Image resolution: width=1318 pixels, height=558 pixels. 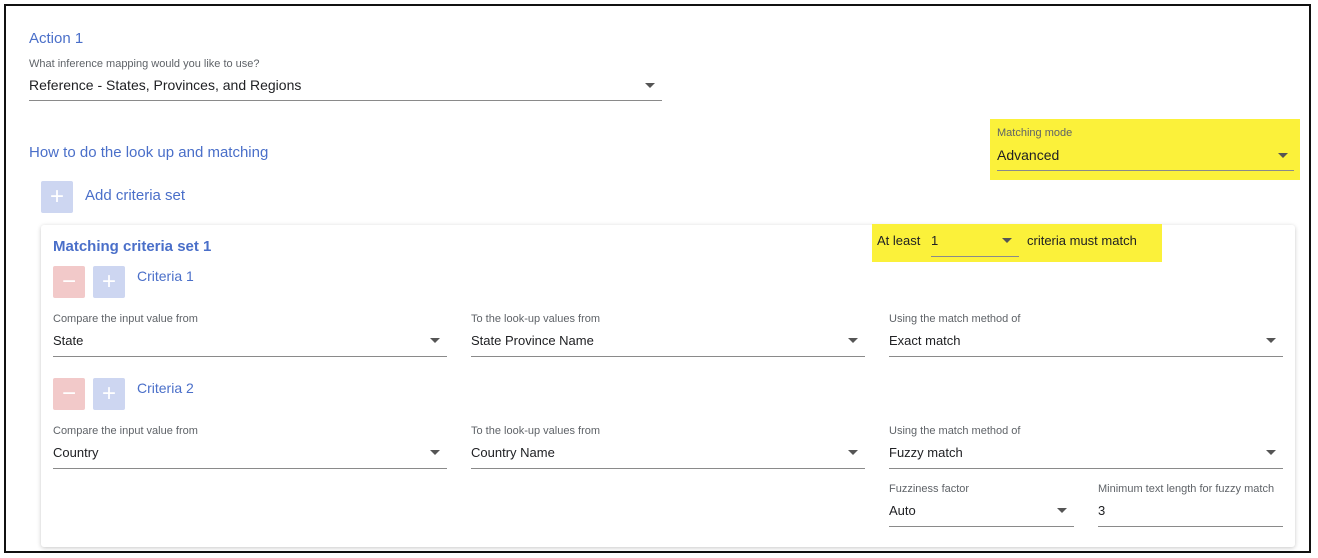 What do you see at coordinates (513, 452) in the screenshot?
I see `criteria-2-lookup-value: Country Name` at bounding box center [513, 452].